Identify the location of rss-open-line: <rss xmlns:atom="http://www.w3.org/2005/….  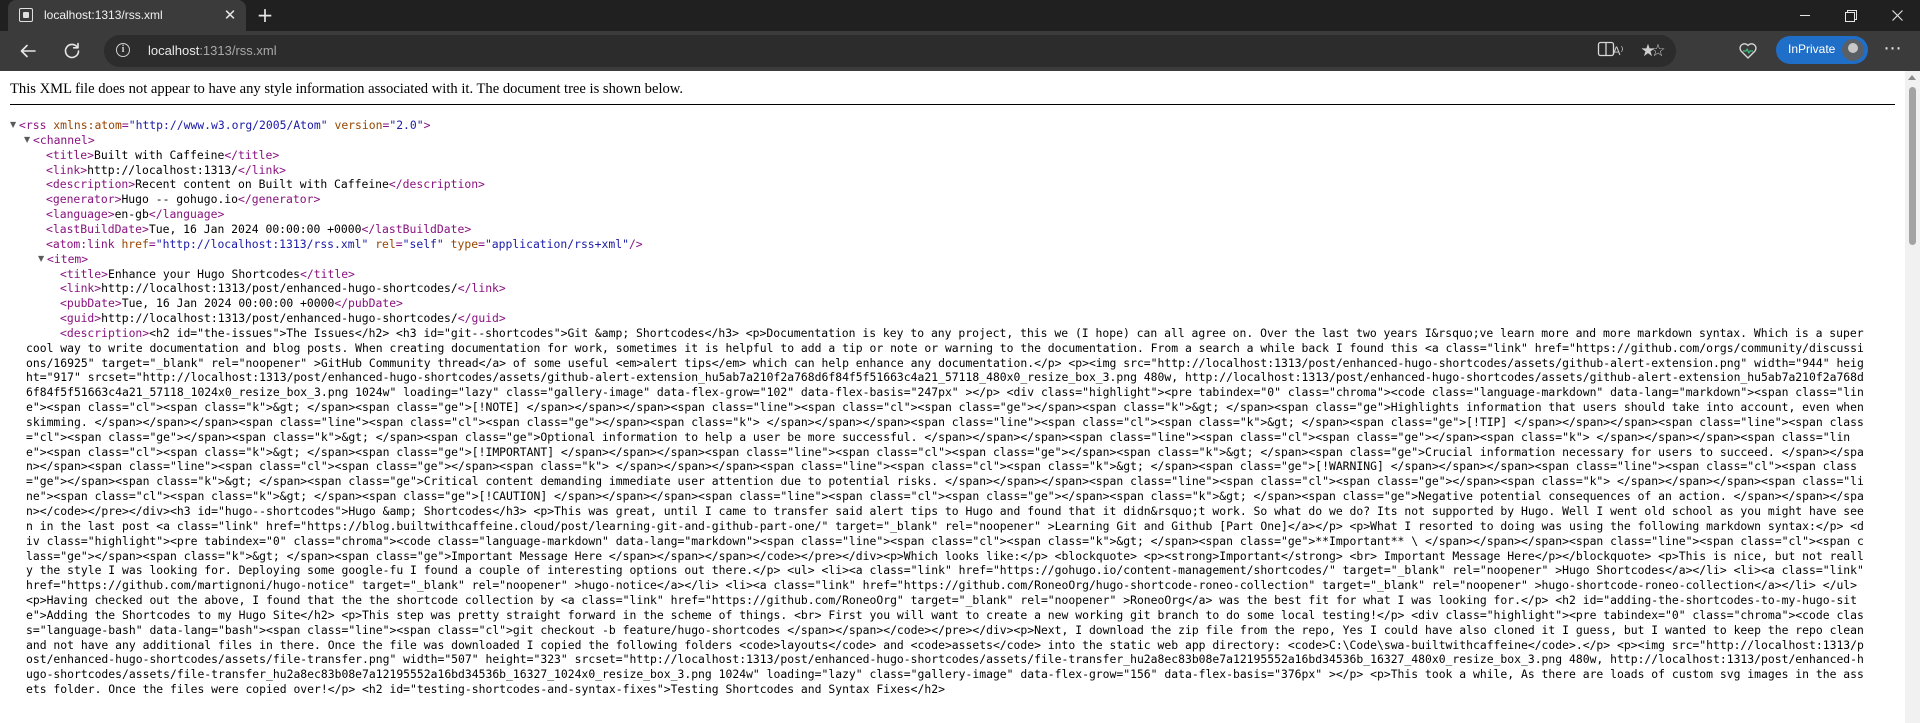
(225, 125).